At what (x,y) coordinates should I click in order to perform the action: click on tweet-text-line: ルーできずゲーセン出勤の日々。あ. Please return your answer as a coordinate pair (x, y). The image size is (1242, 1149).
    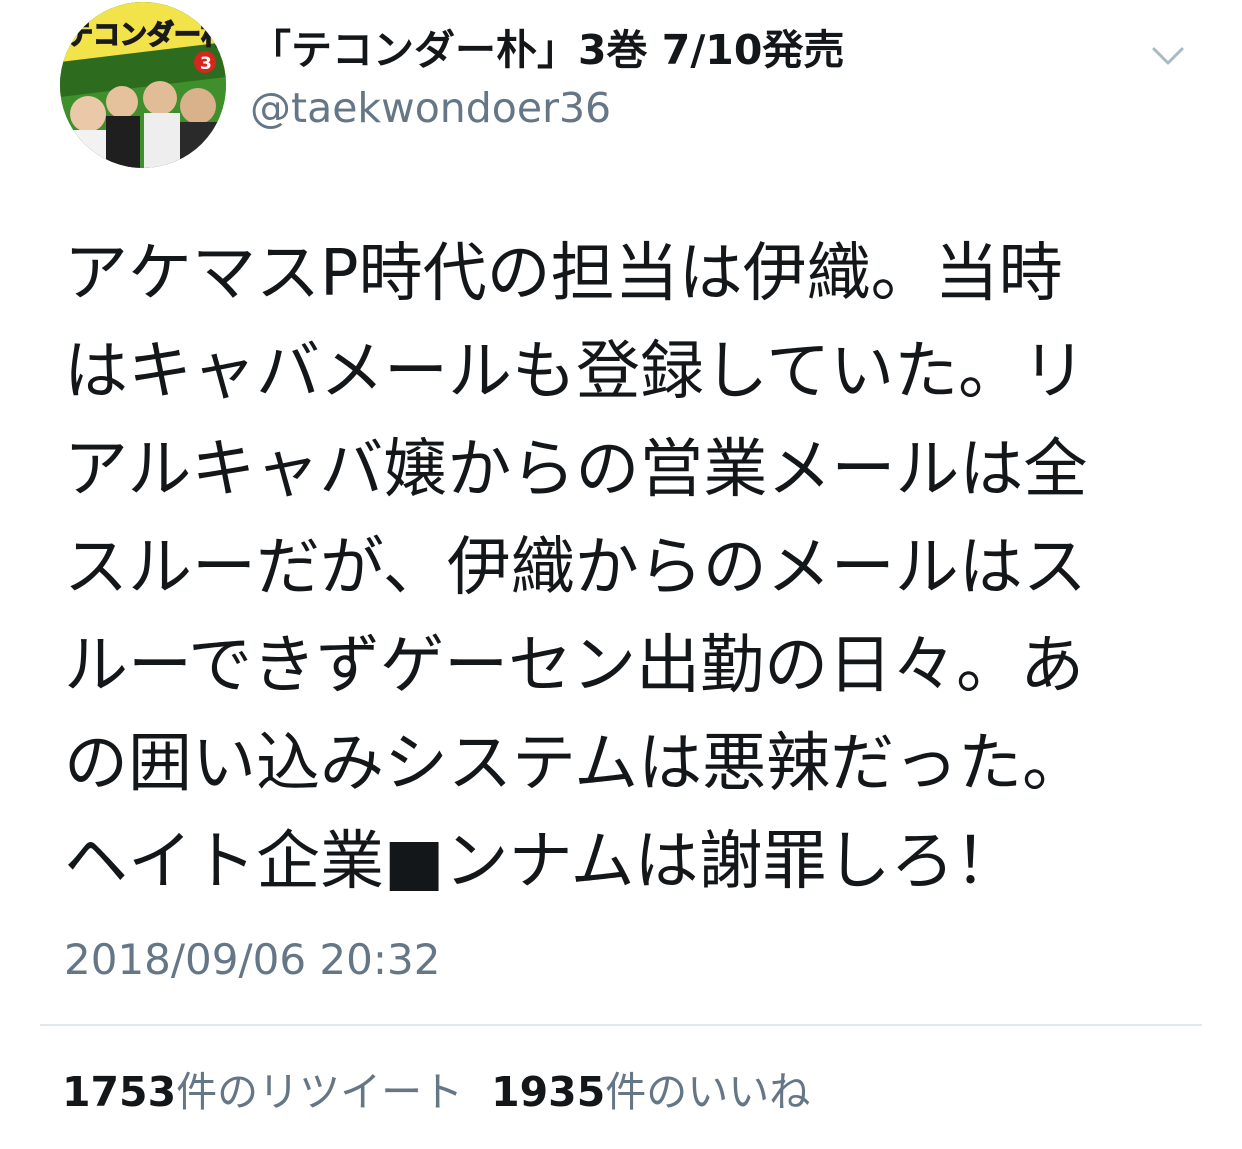
    Looking at the image, I should click on (574, 666).